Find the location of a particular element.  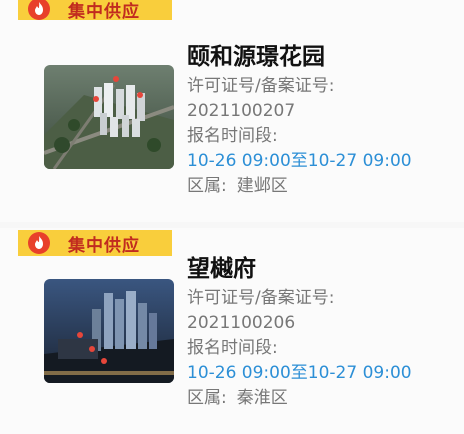

district-row: 区属: 建邺区 is located at coordinates (322, 186).